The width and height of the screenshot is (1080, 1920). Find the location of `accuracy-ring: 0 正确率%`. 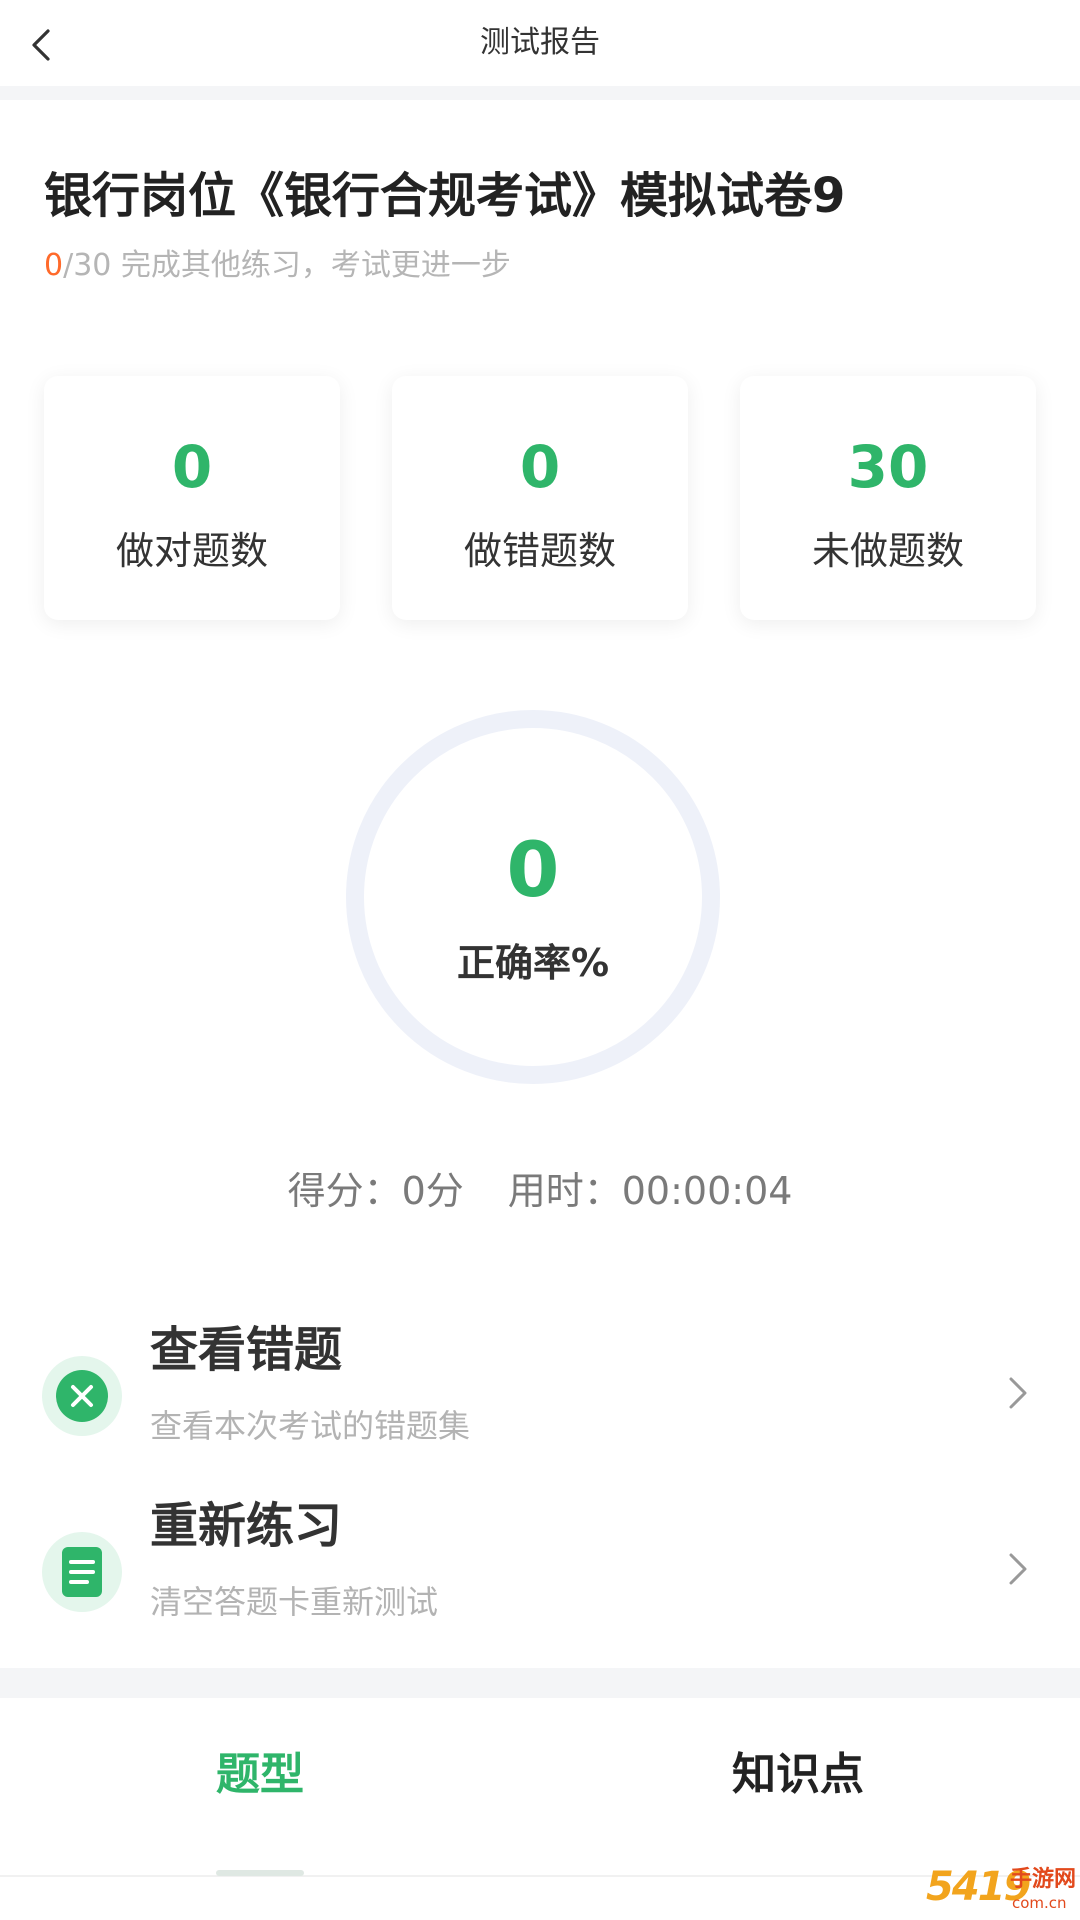

accuracy-ring: 0 正确率% is located at coordinates (533, 897).